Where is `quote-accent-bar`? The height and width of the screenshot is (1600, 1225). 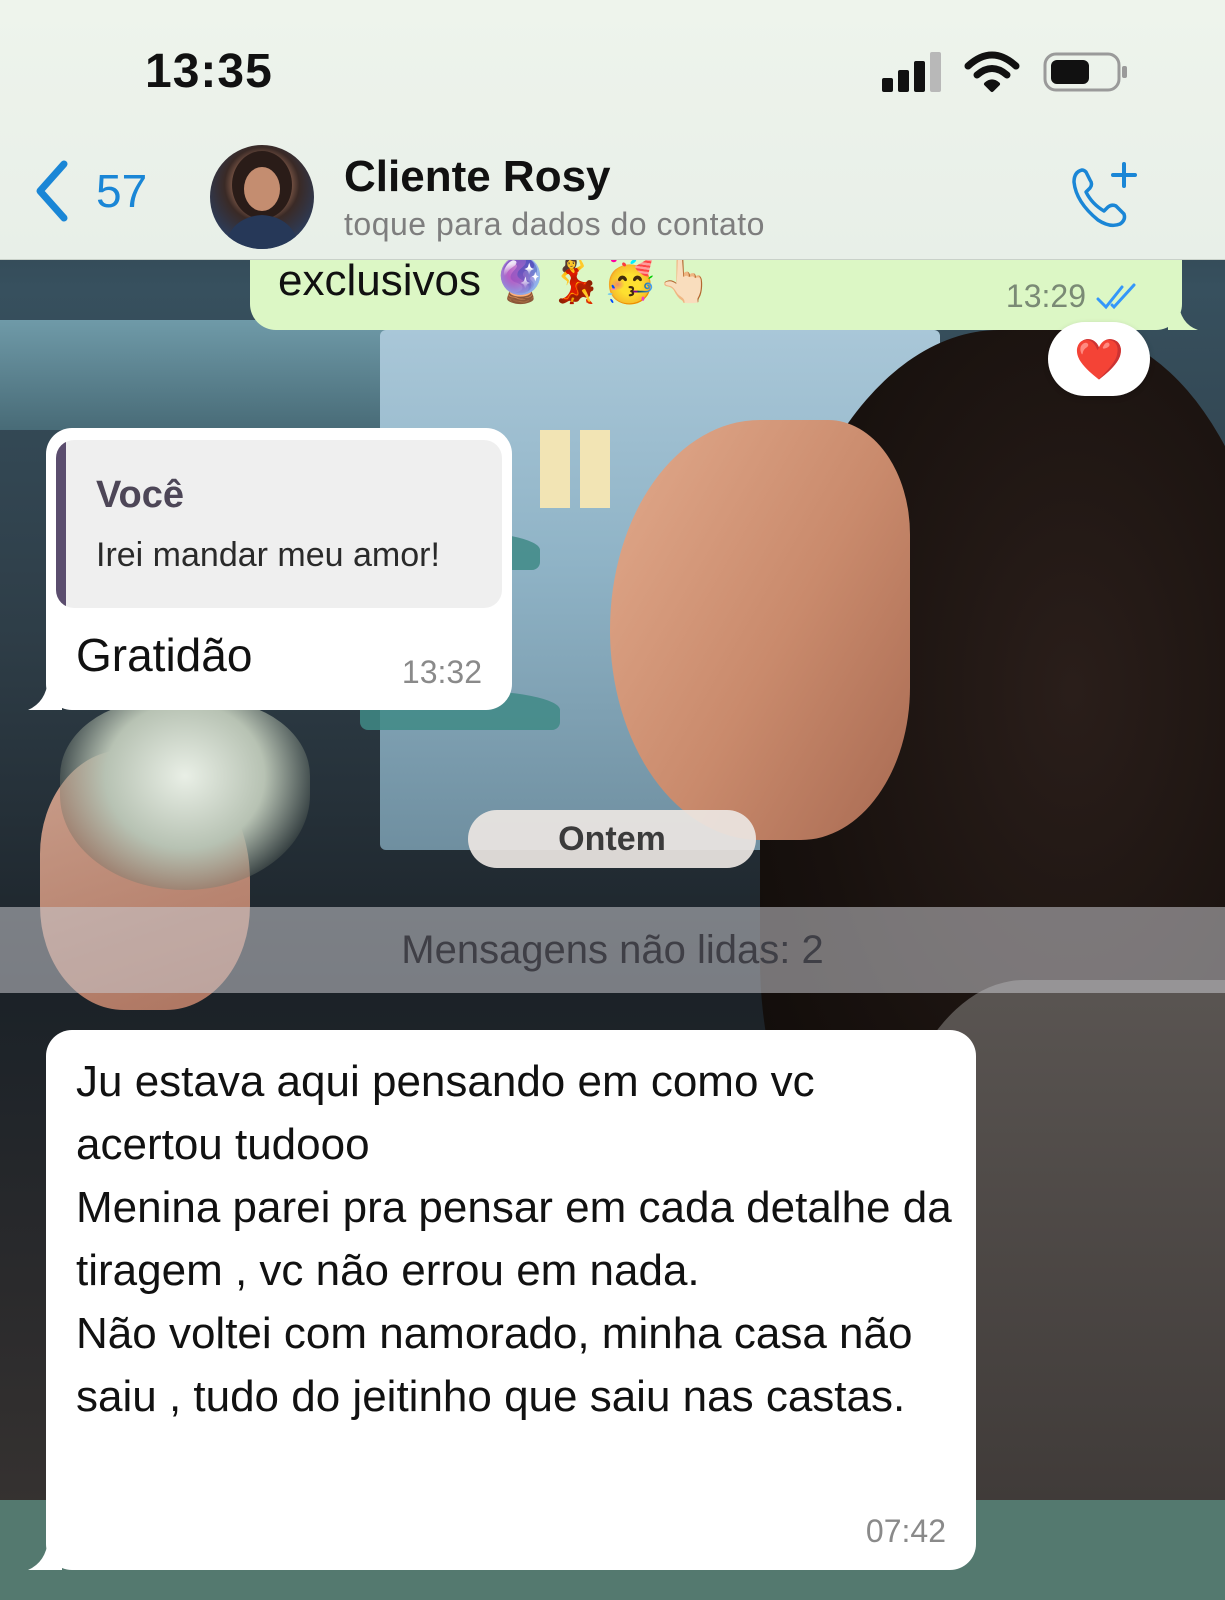
quote-accent-bar is located at coordinates (61, 524).